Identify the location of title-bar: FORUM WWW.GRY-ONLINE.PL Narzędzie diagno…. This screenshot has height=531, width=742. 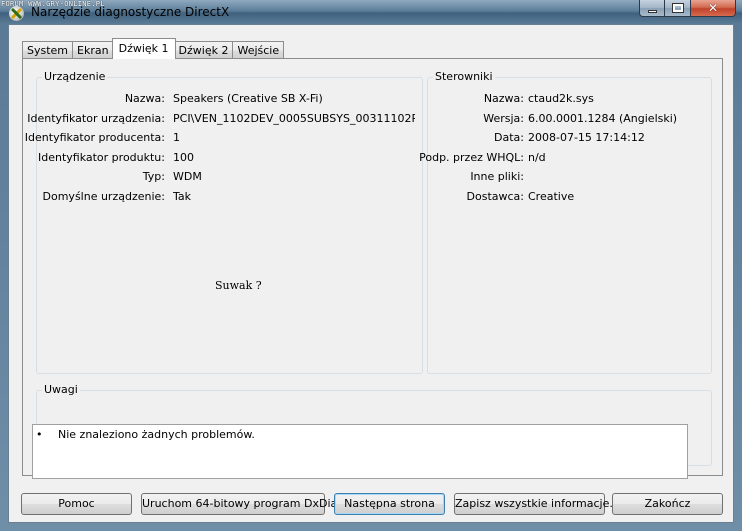
(371, 12).